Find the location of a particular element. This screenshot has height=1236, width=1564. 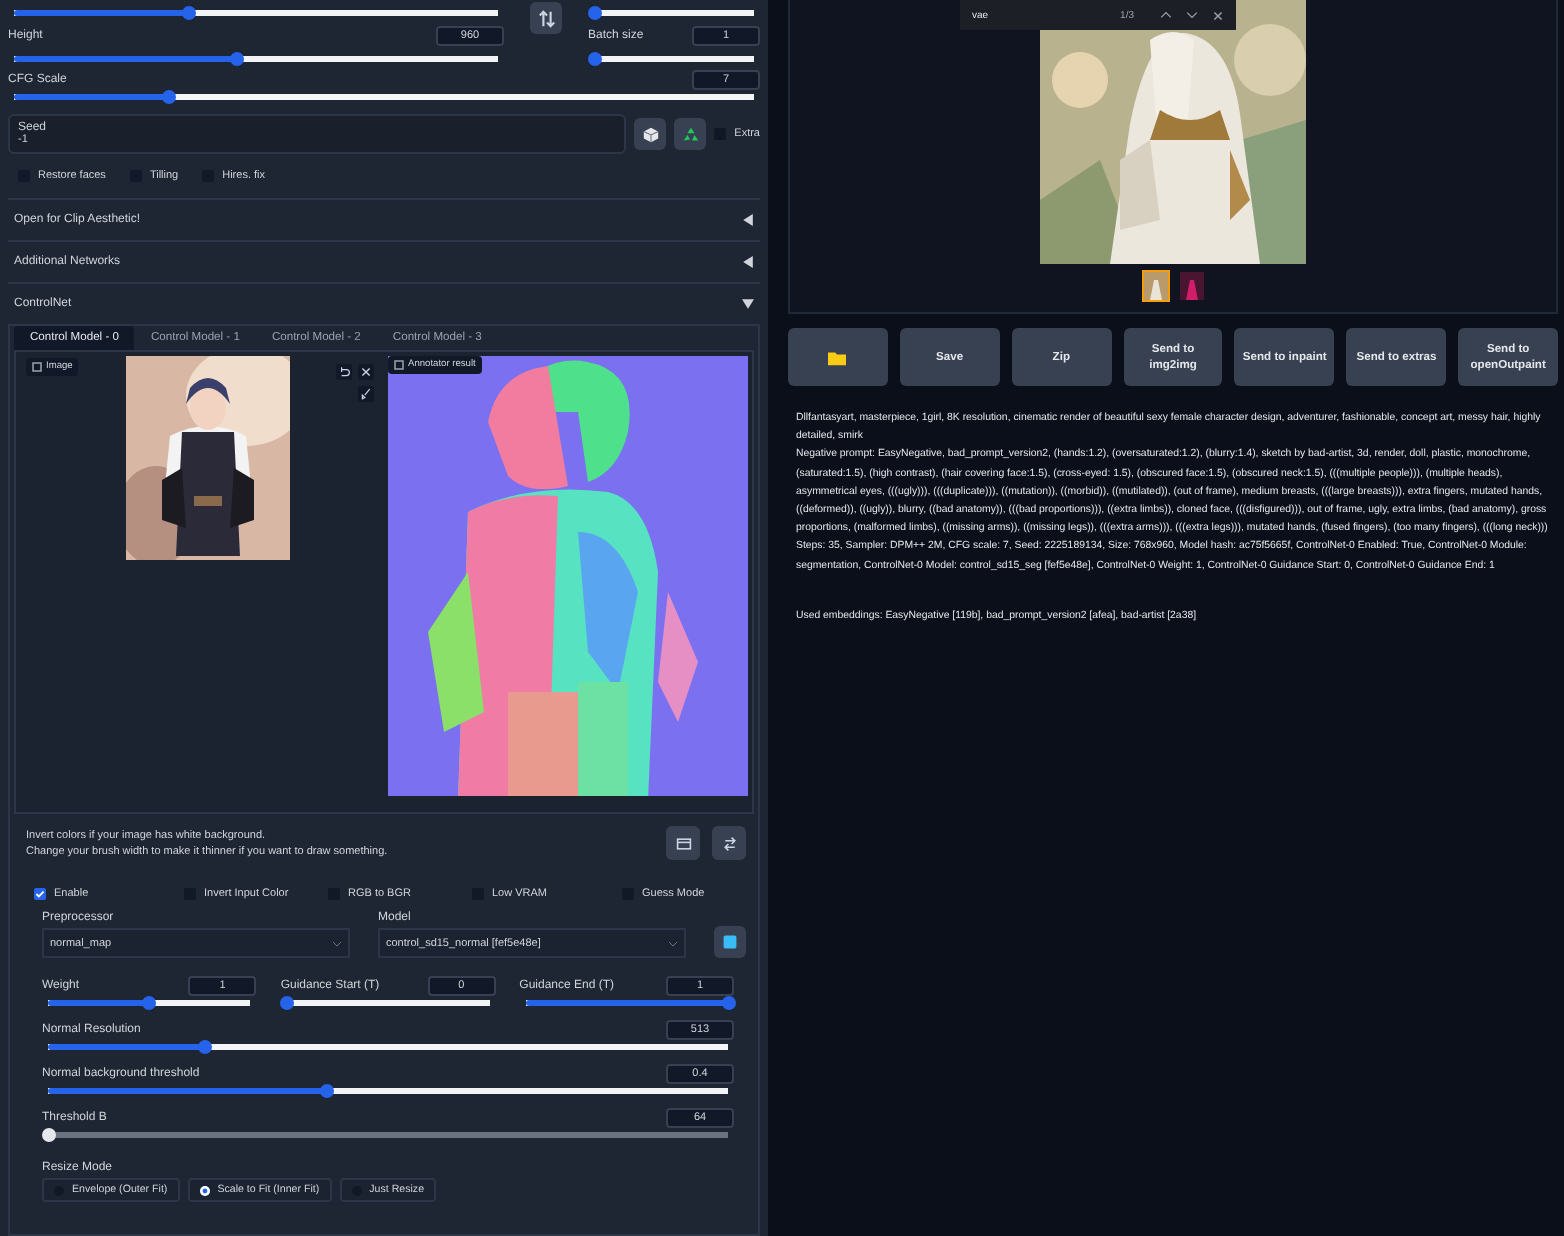

brush-icon is located at coordinates (366, 394).